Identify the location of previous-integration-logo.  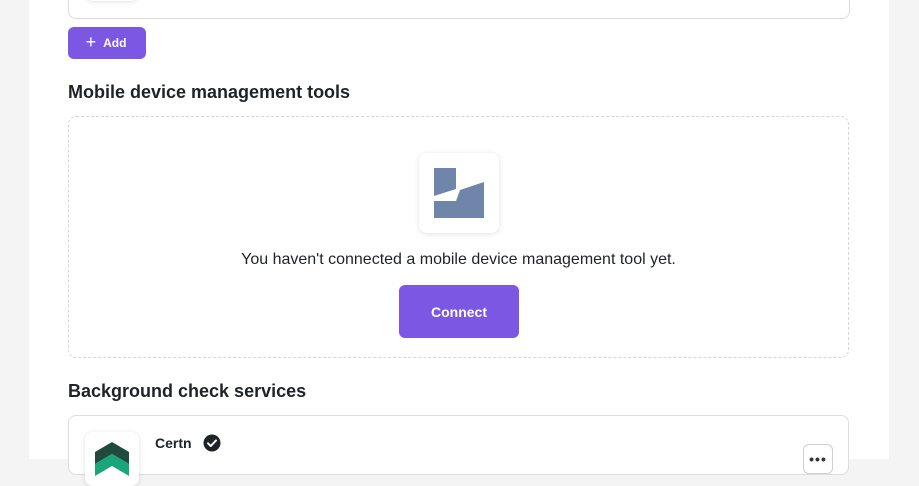
(112, 0).